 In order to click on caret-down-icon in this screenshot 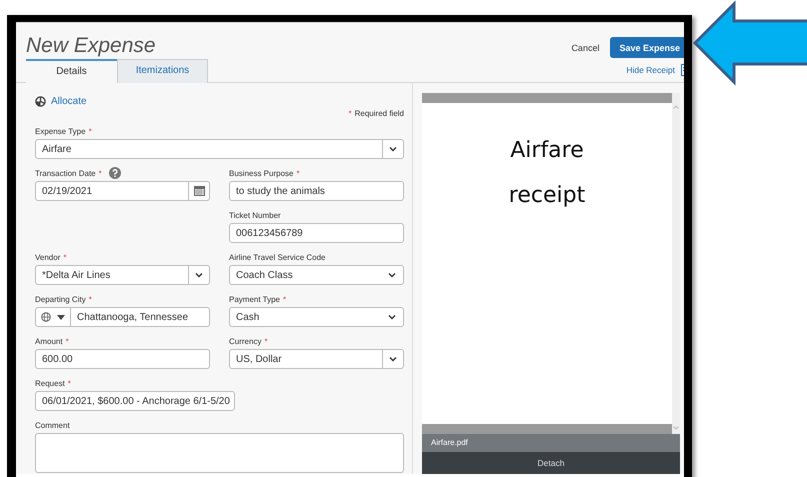, I will do `click(61, 317)`.